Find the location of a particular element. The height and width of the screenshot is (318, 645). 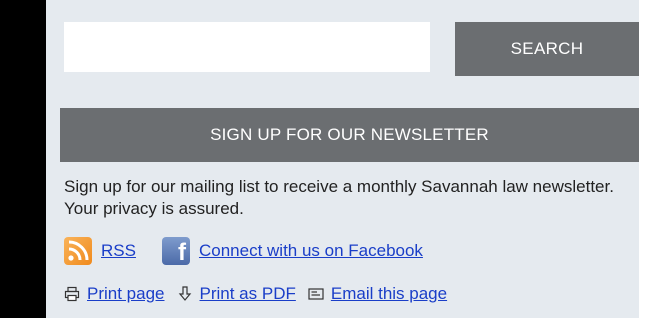

facebook-icon: f is located at coordinates (175, 251).